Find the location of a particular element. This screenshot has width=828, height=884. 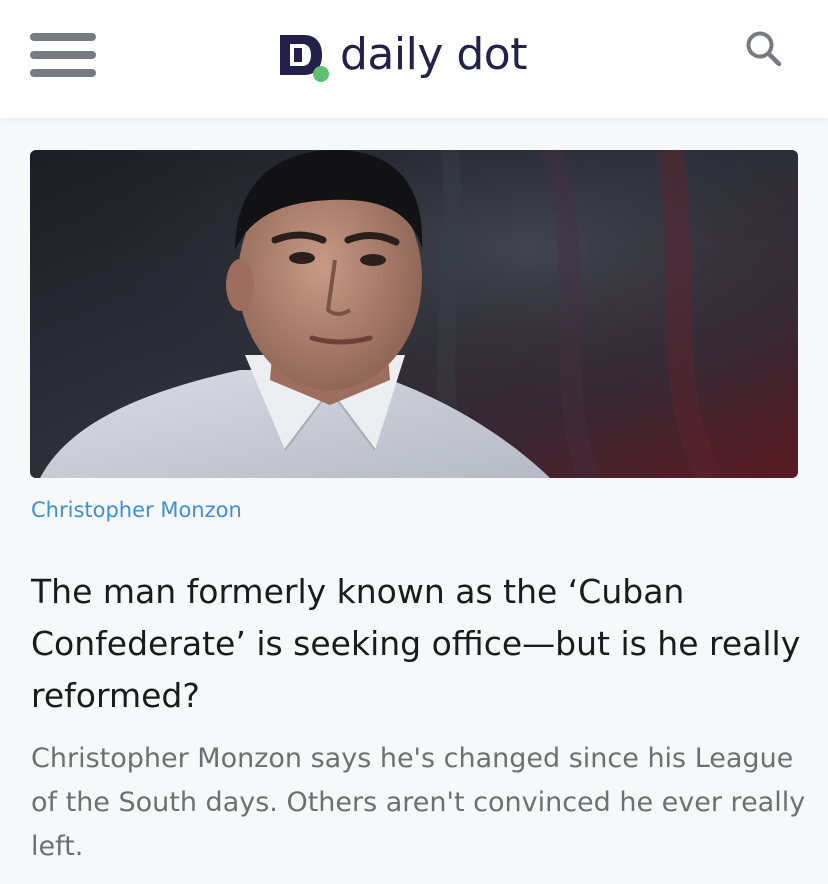

top-navigation-bar: daily dot is located at coordinates (414, 59).